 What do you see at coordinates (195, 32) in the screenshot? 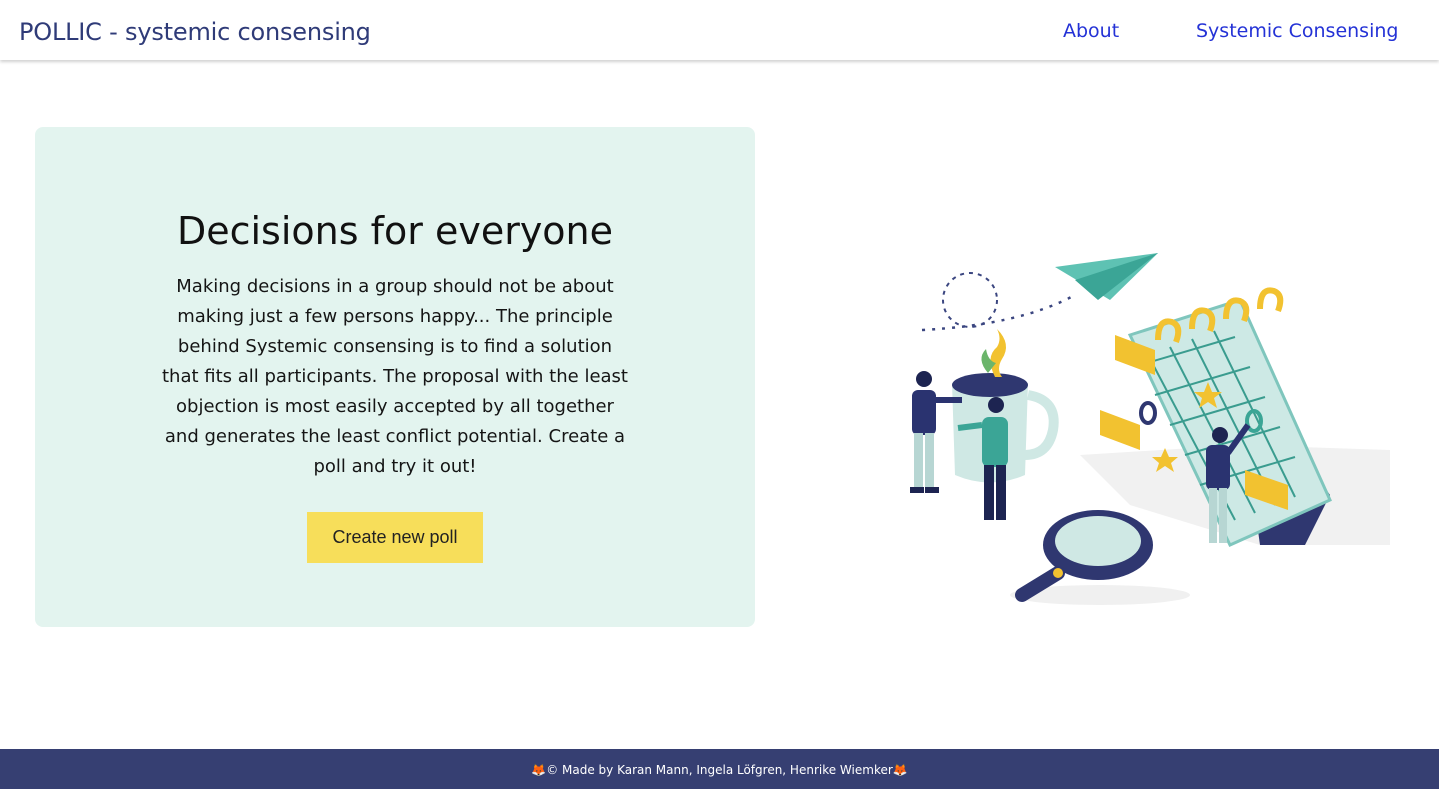
I see `brand-title: POLLIC - systemic consensing` at bounding box center [195, 32].